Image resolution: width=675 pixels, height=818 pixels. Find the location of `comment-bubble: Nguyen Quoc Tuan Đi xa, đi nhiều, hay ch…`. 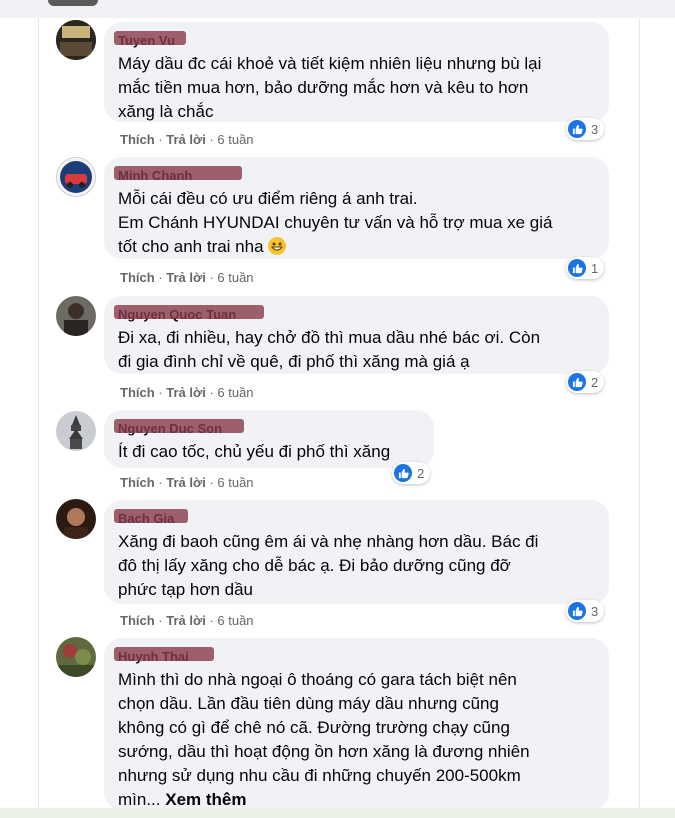

comment-bubble: Nguyen Quoc Tuan Đi xa, đi nhiều, hay ch… is located at coordinates (356, 335).